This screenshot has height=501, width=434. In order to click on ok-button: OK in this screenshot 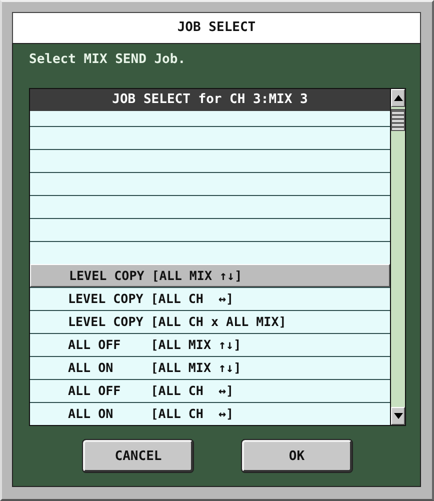, I will do `click(297, 456)`.